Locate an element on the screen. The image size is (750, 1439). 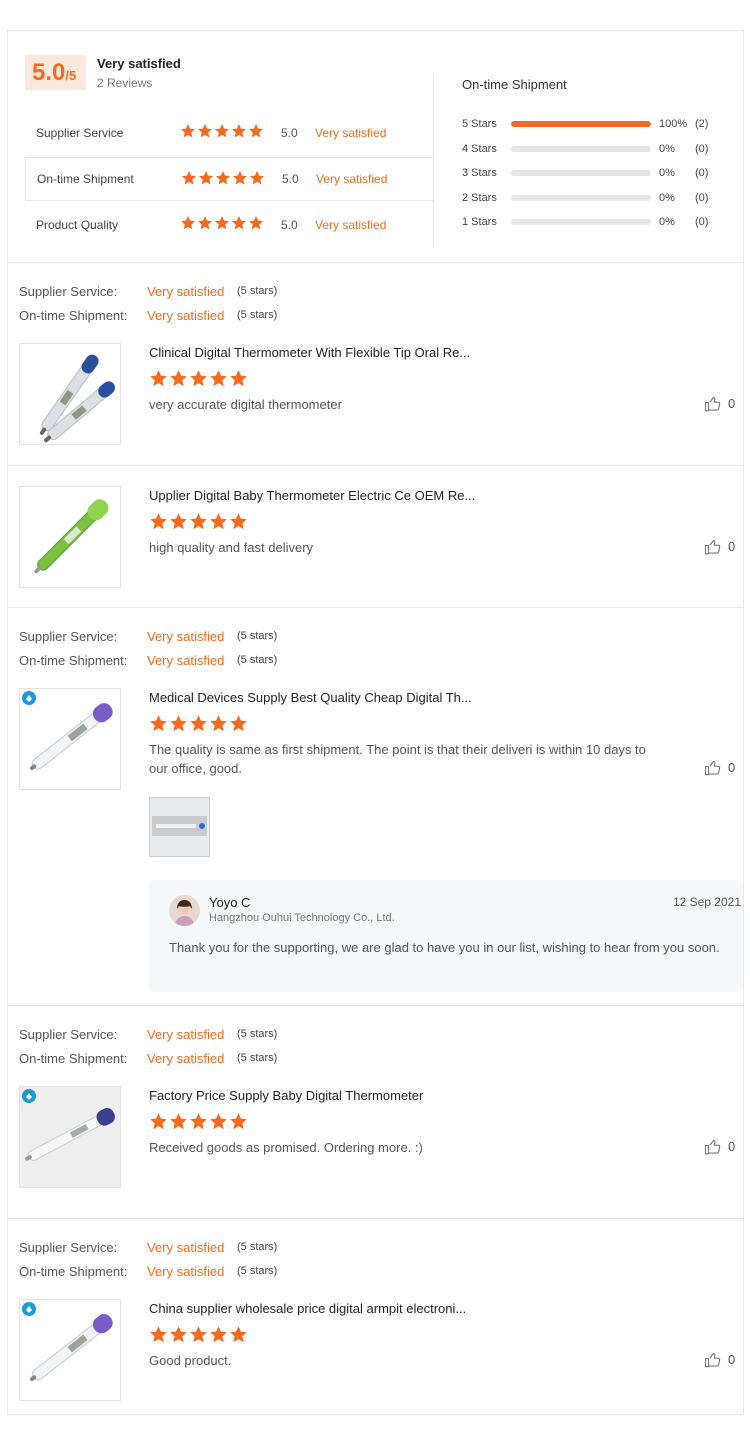
two-blue-thermometers-image is located at coordinates (77, 398).